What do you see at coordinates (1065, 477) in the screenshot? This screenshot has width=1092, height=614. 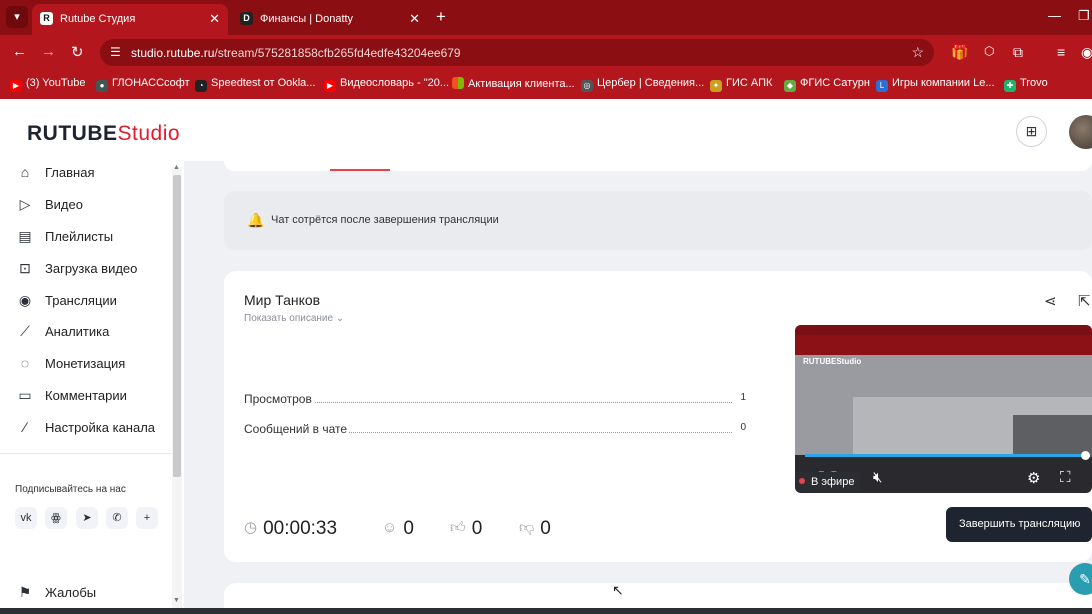 I see `fullscreen-icon: ⛶` at bounding box center [1065, 477].